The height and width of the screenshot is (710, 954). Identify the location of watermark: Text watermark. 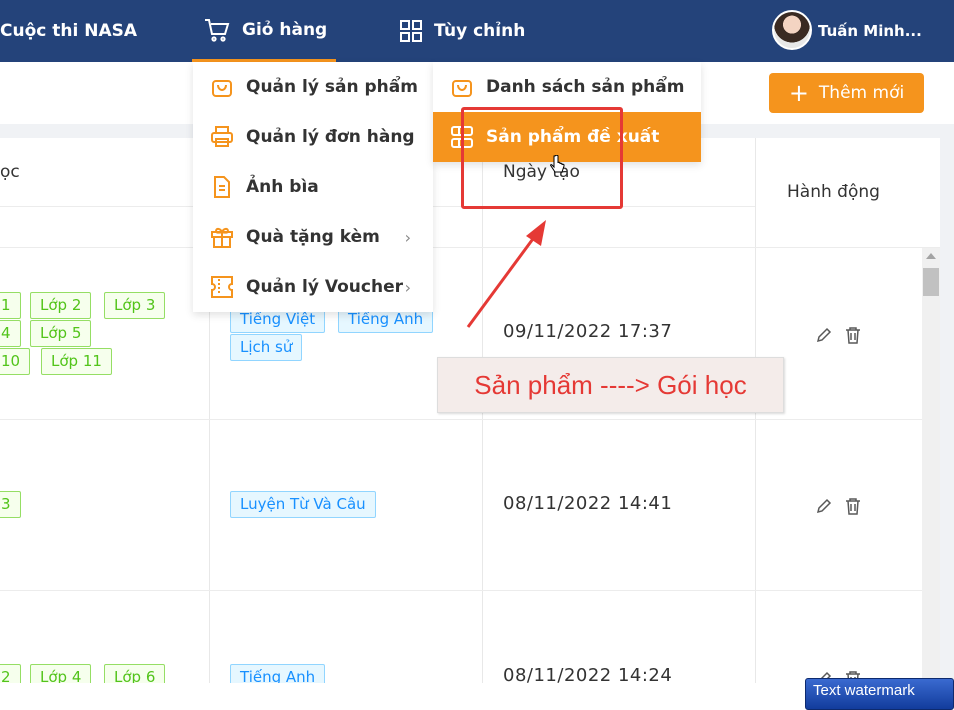
(879, 694).